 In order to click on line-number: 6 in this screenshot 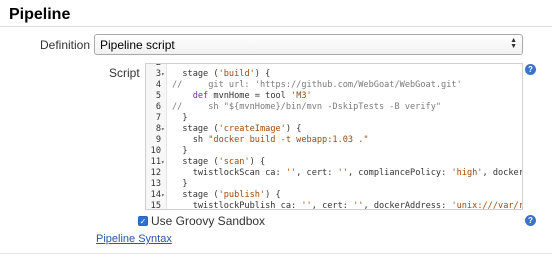, I will do `click(158, 107)`.